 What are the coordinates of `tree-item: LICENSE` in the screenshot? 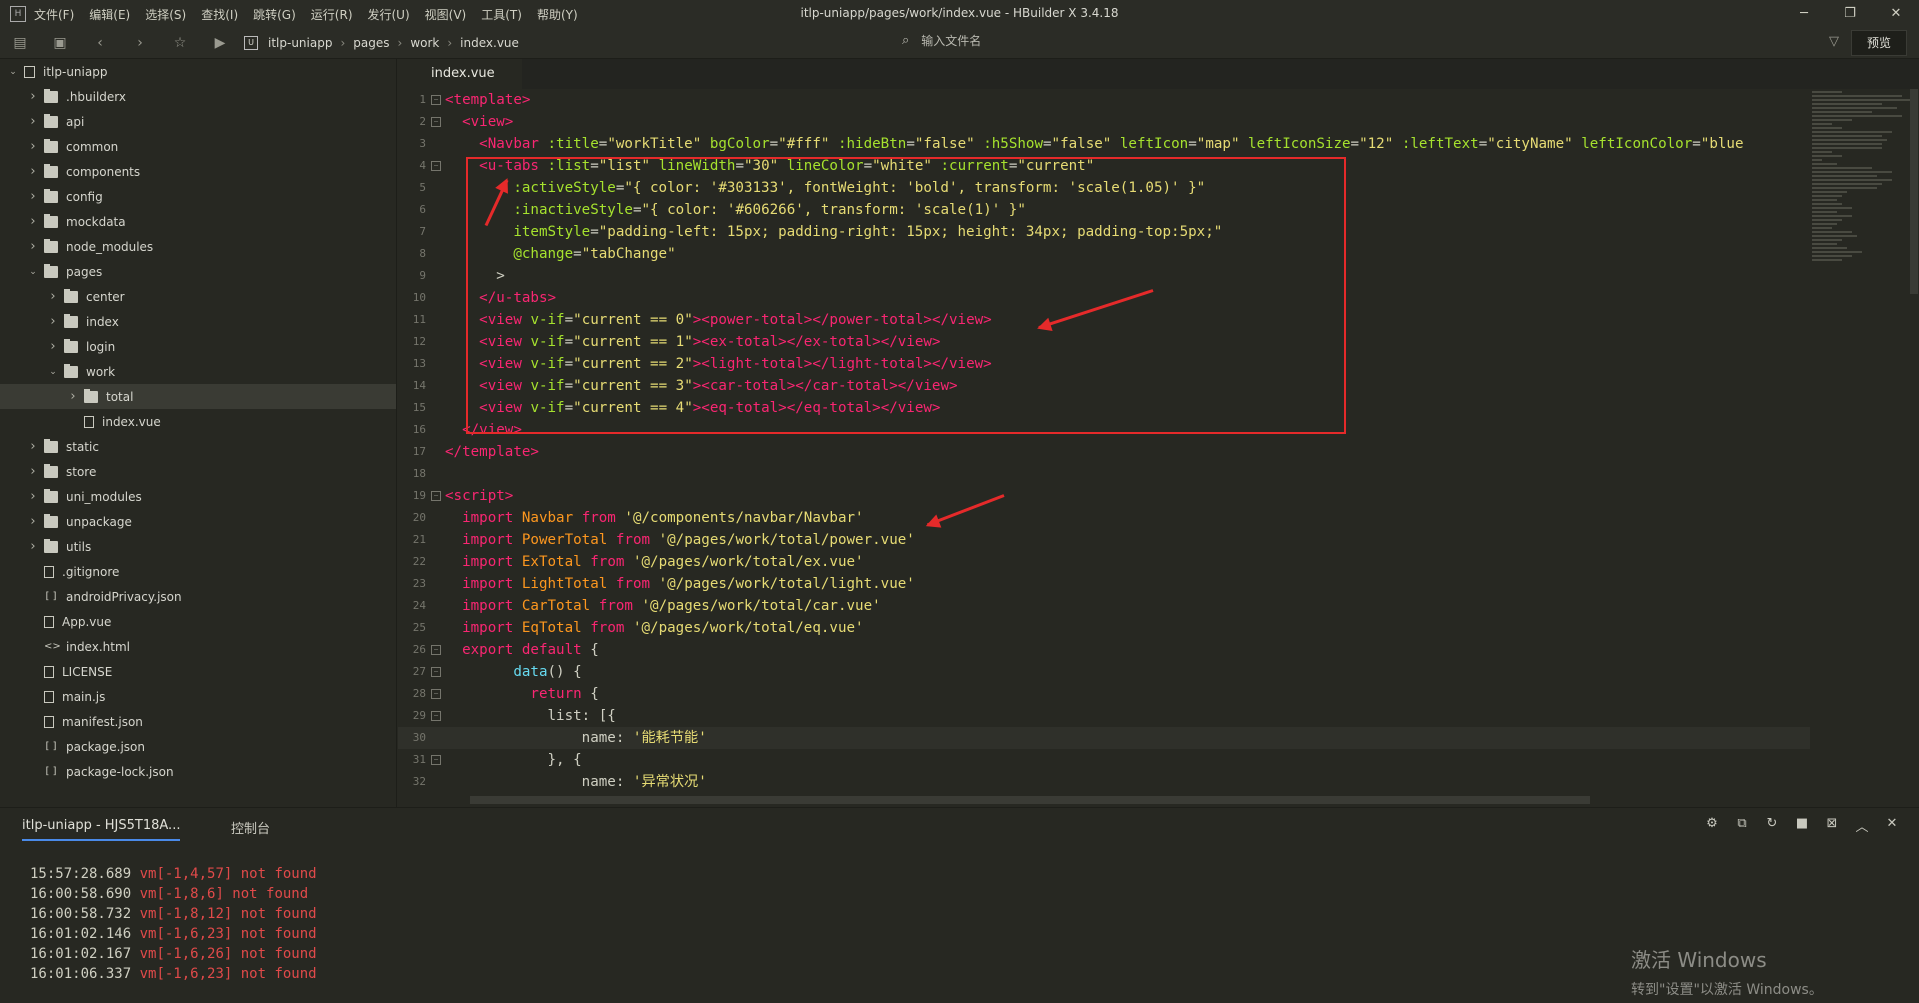 It's located at (198, 671).